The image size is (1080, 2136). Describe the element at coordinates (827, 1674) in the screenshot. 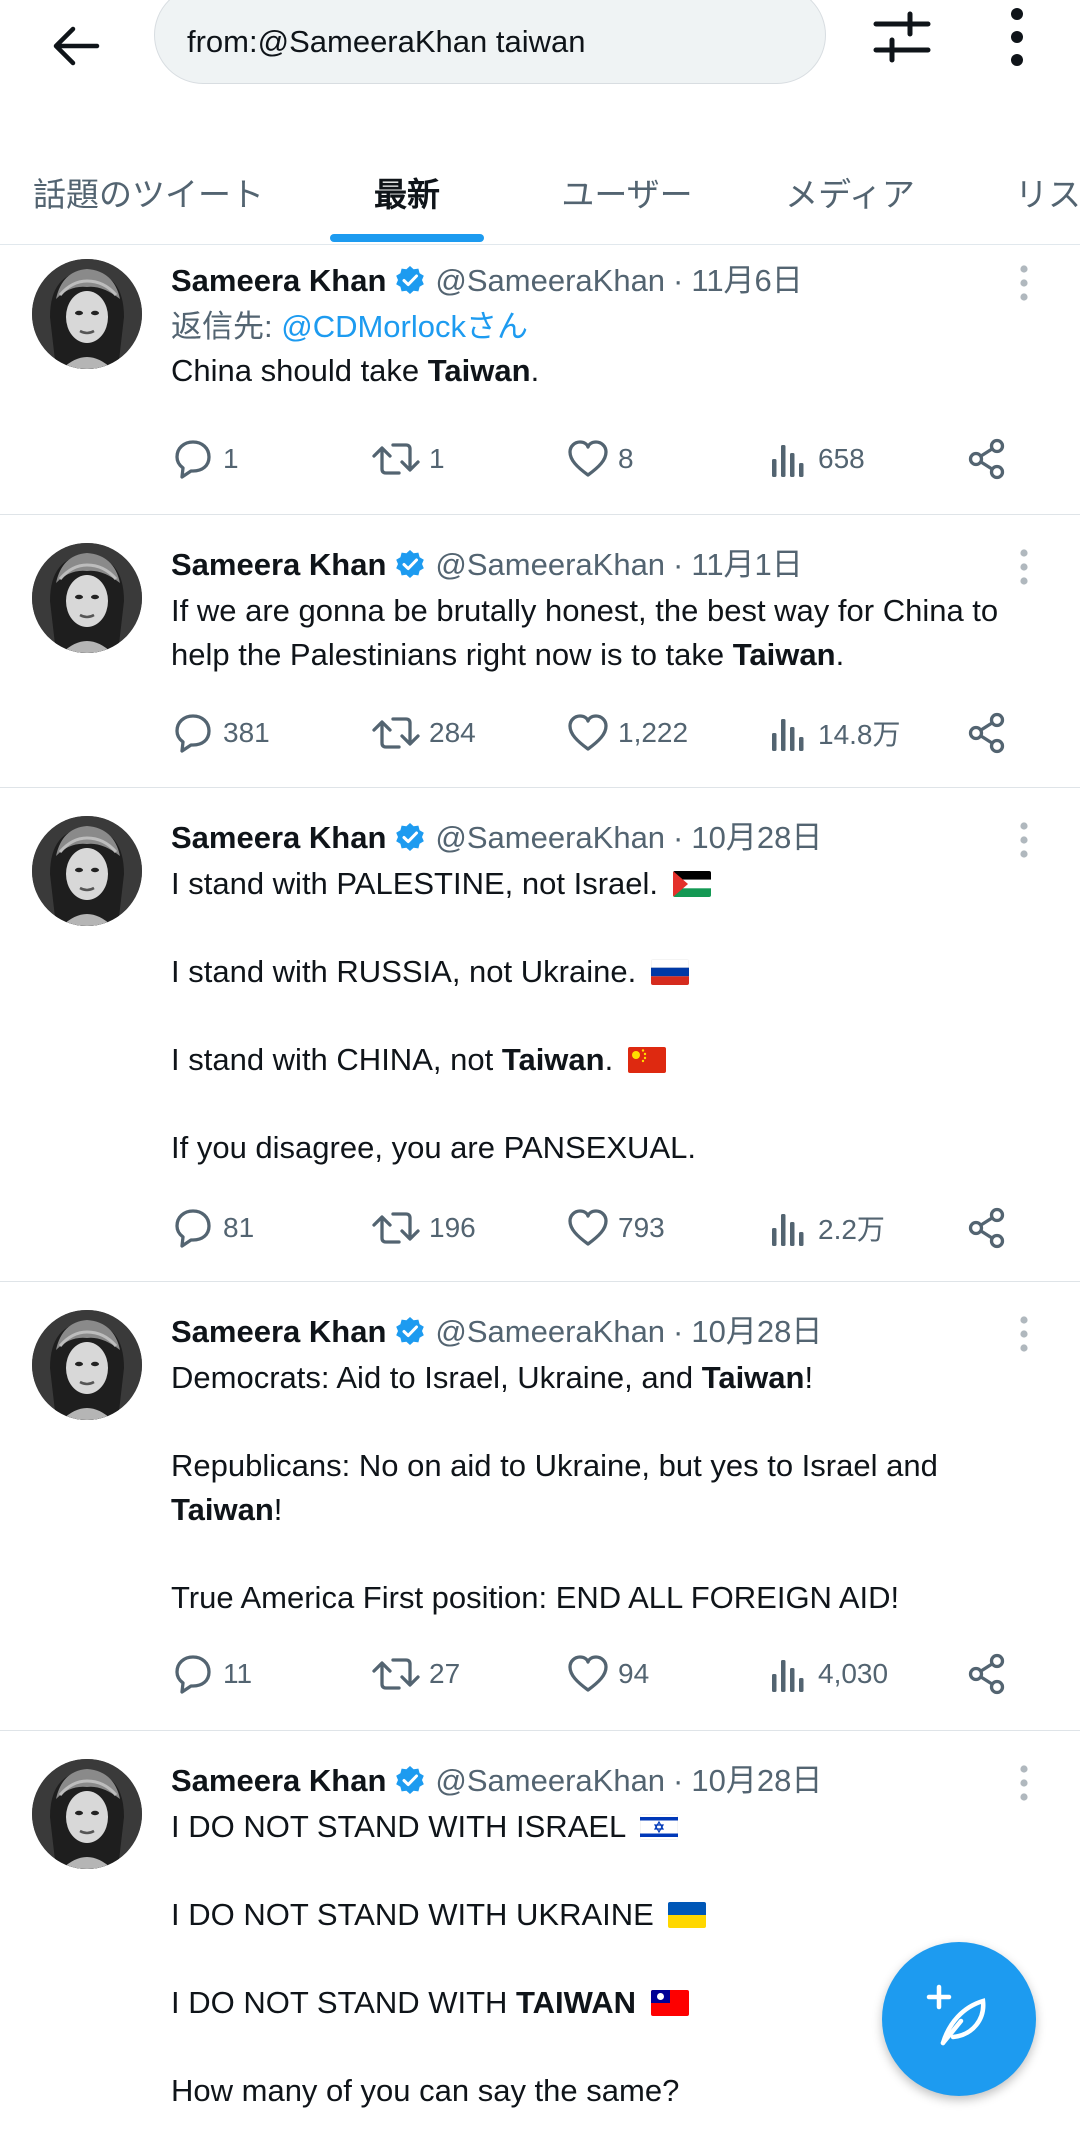

I see `views-button: 4,030` at that location.